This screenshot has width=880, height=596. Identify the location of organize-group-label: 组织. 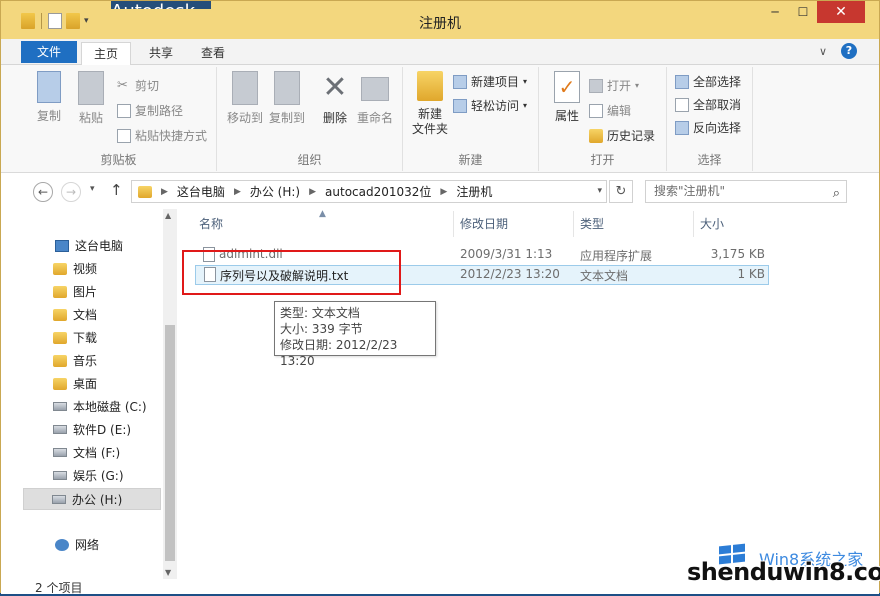
(309, 160).